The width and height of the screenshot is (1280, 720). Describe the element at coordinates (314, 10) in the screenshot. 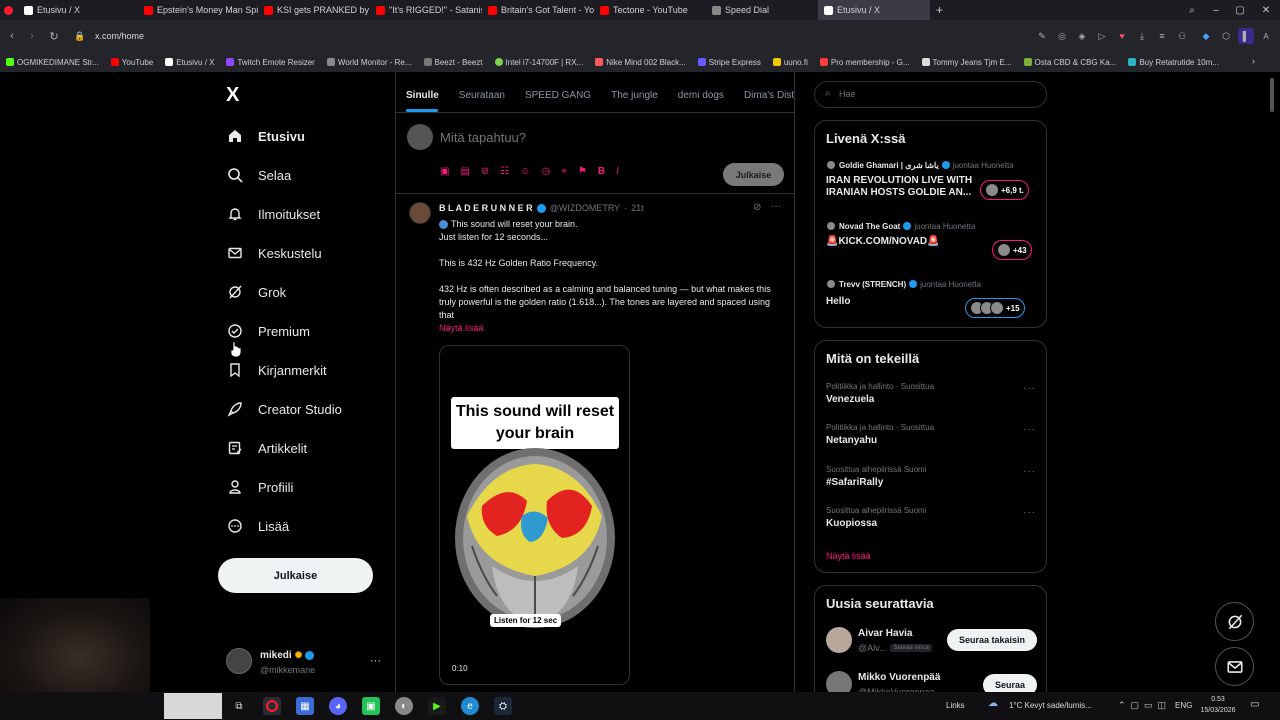

I see `browser-tab: KSI gets PRANKED by bro` at that location.